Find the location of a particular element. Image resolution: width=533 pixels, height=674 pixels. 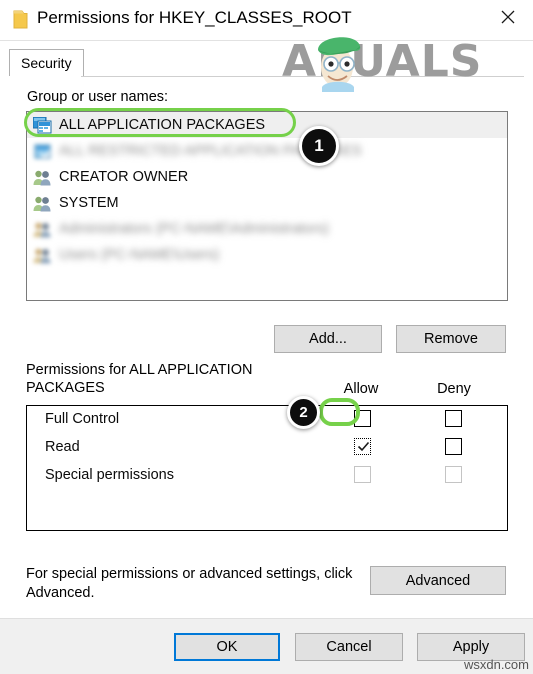

apply-button-label: Apply is located at coordinates (471, 647).